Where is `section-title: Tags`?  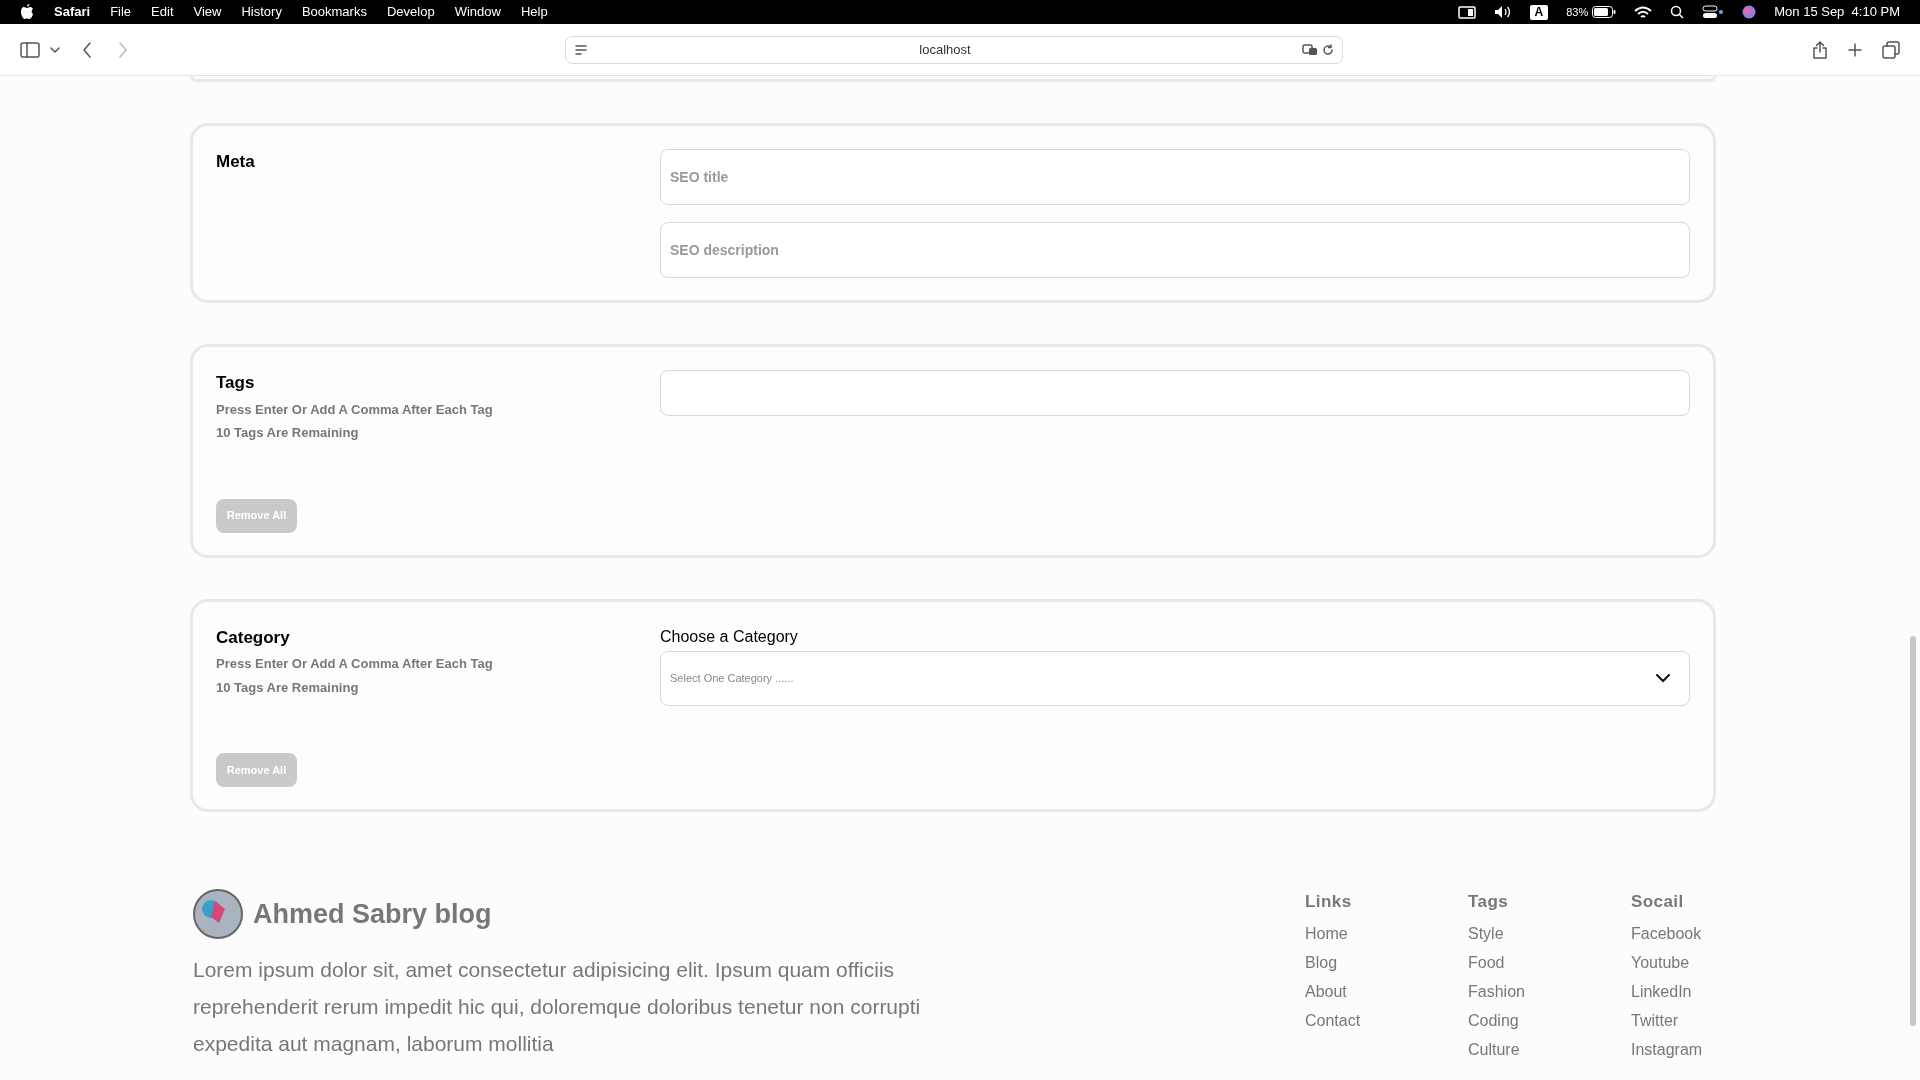 section-title: Tags is located at coordinates (235, 383).